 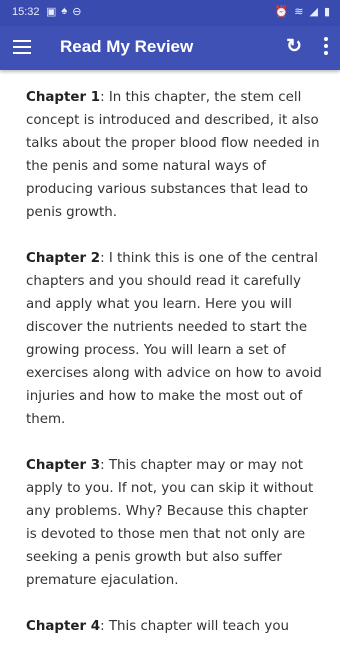 I want to click on chapter-heading: Chapter 2, so click(x=63, y=258).